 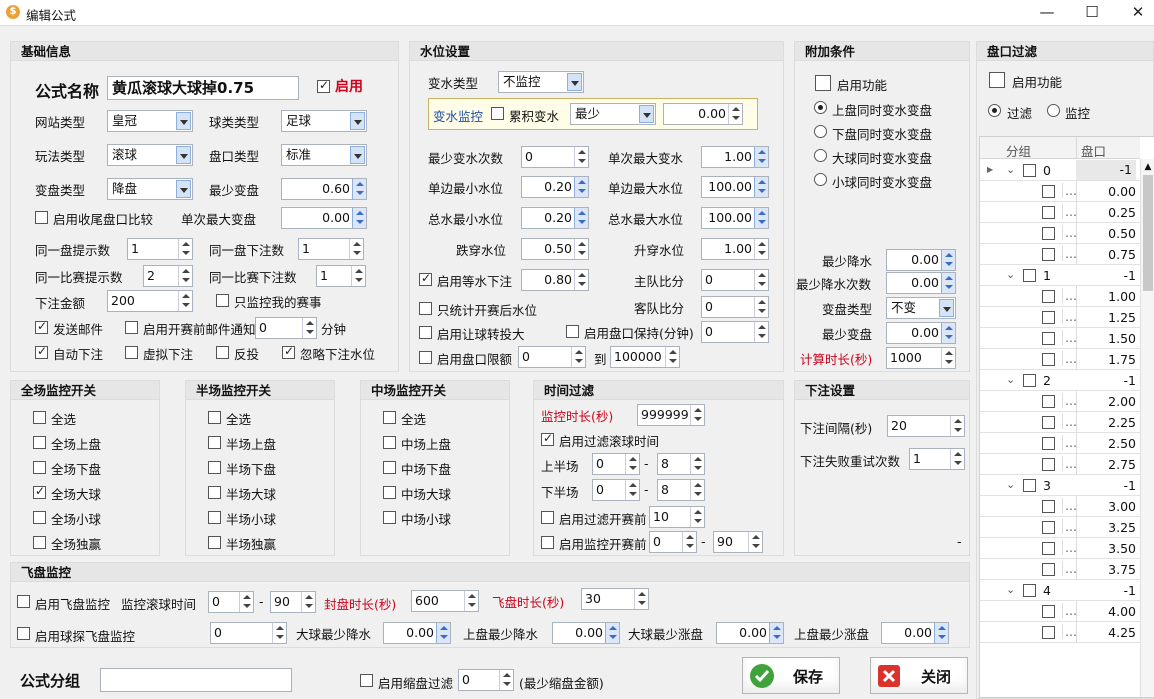 What do you see at coordinates (168, 276) in the screenshot?
I see `match-tip-spinner: 2` at bounding box center [168, 276].